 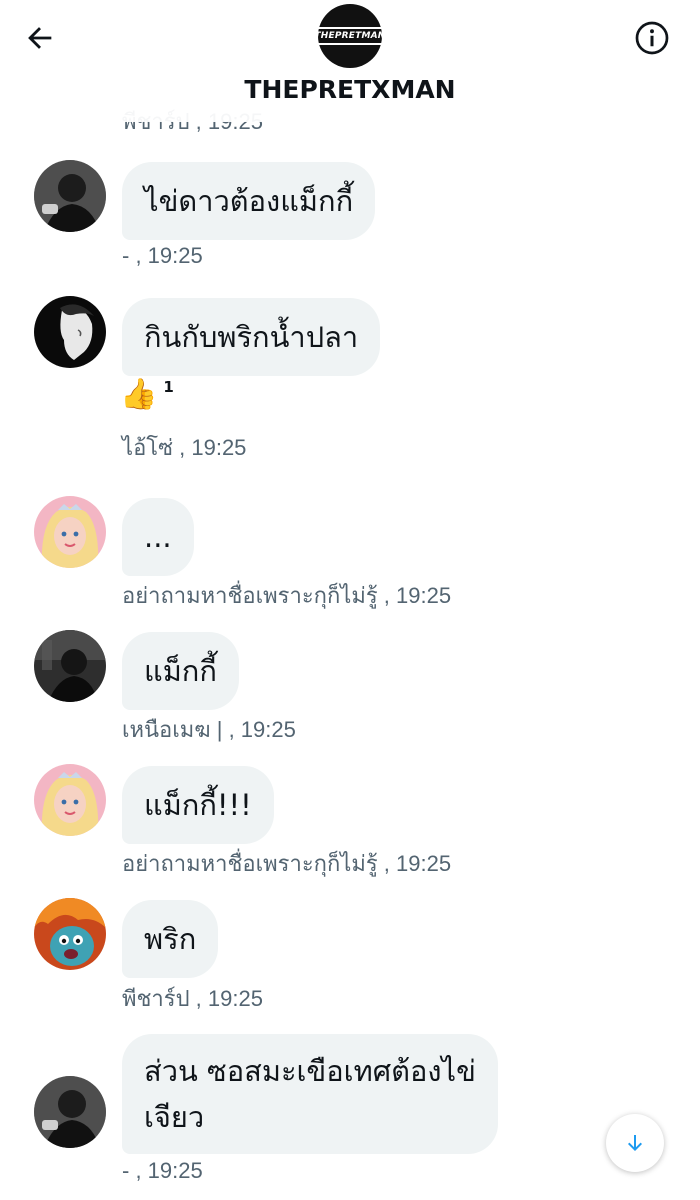 I want to click on conversation-header: THEPRETMAN THEPRETXMAN, so click(x=350, y=61).